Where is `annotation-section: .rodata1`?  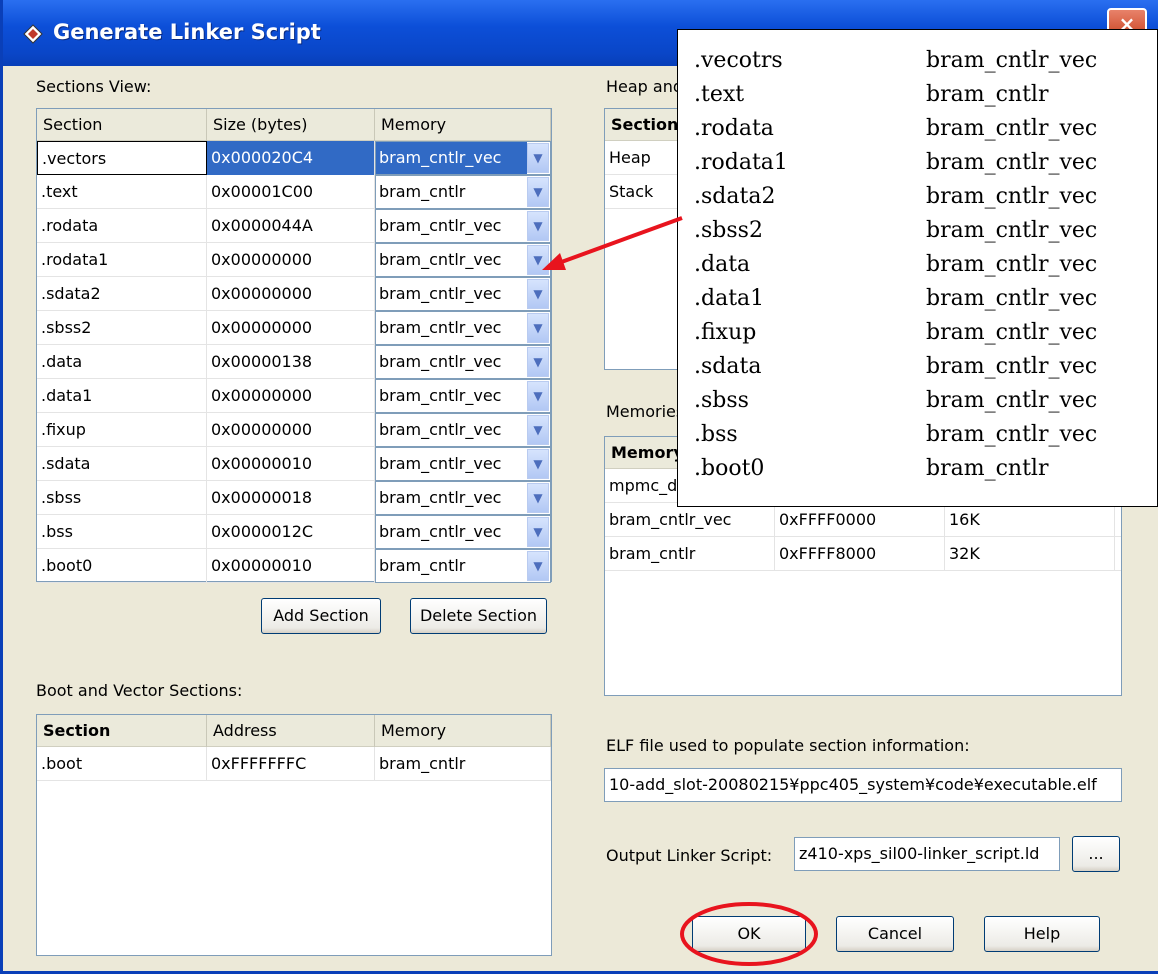 annotation-section: .rodata1 is located at coordinates (741, 162).